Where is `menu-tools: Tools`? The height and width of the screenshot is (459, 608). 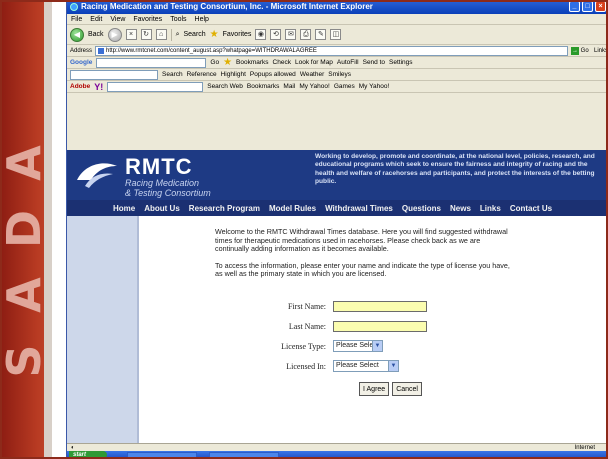
menu-tools: Tools is located at coordinates (178, 19).